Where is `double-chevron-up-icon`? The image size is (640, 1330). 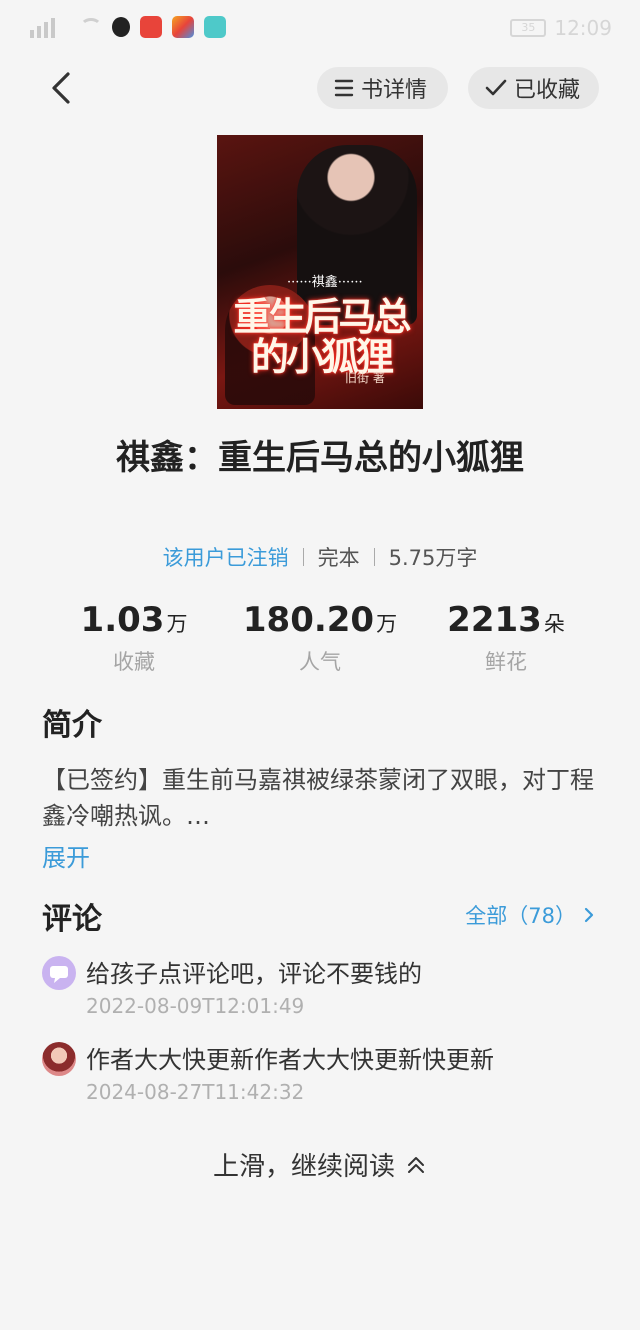
double-chevron-up-icon is located at coordinates (416, 1164).